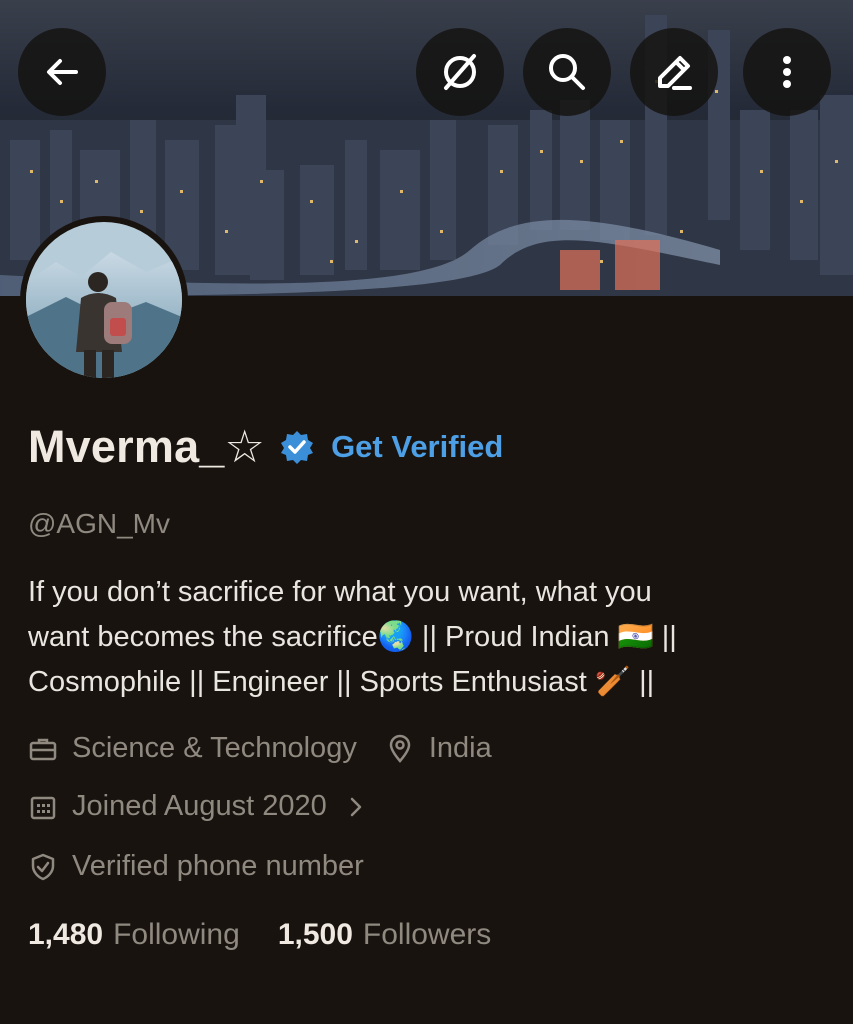  I want to click on display-name: Mverma_☆, so click(147, 446).